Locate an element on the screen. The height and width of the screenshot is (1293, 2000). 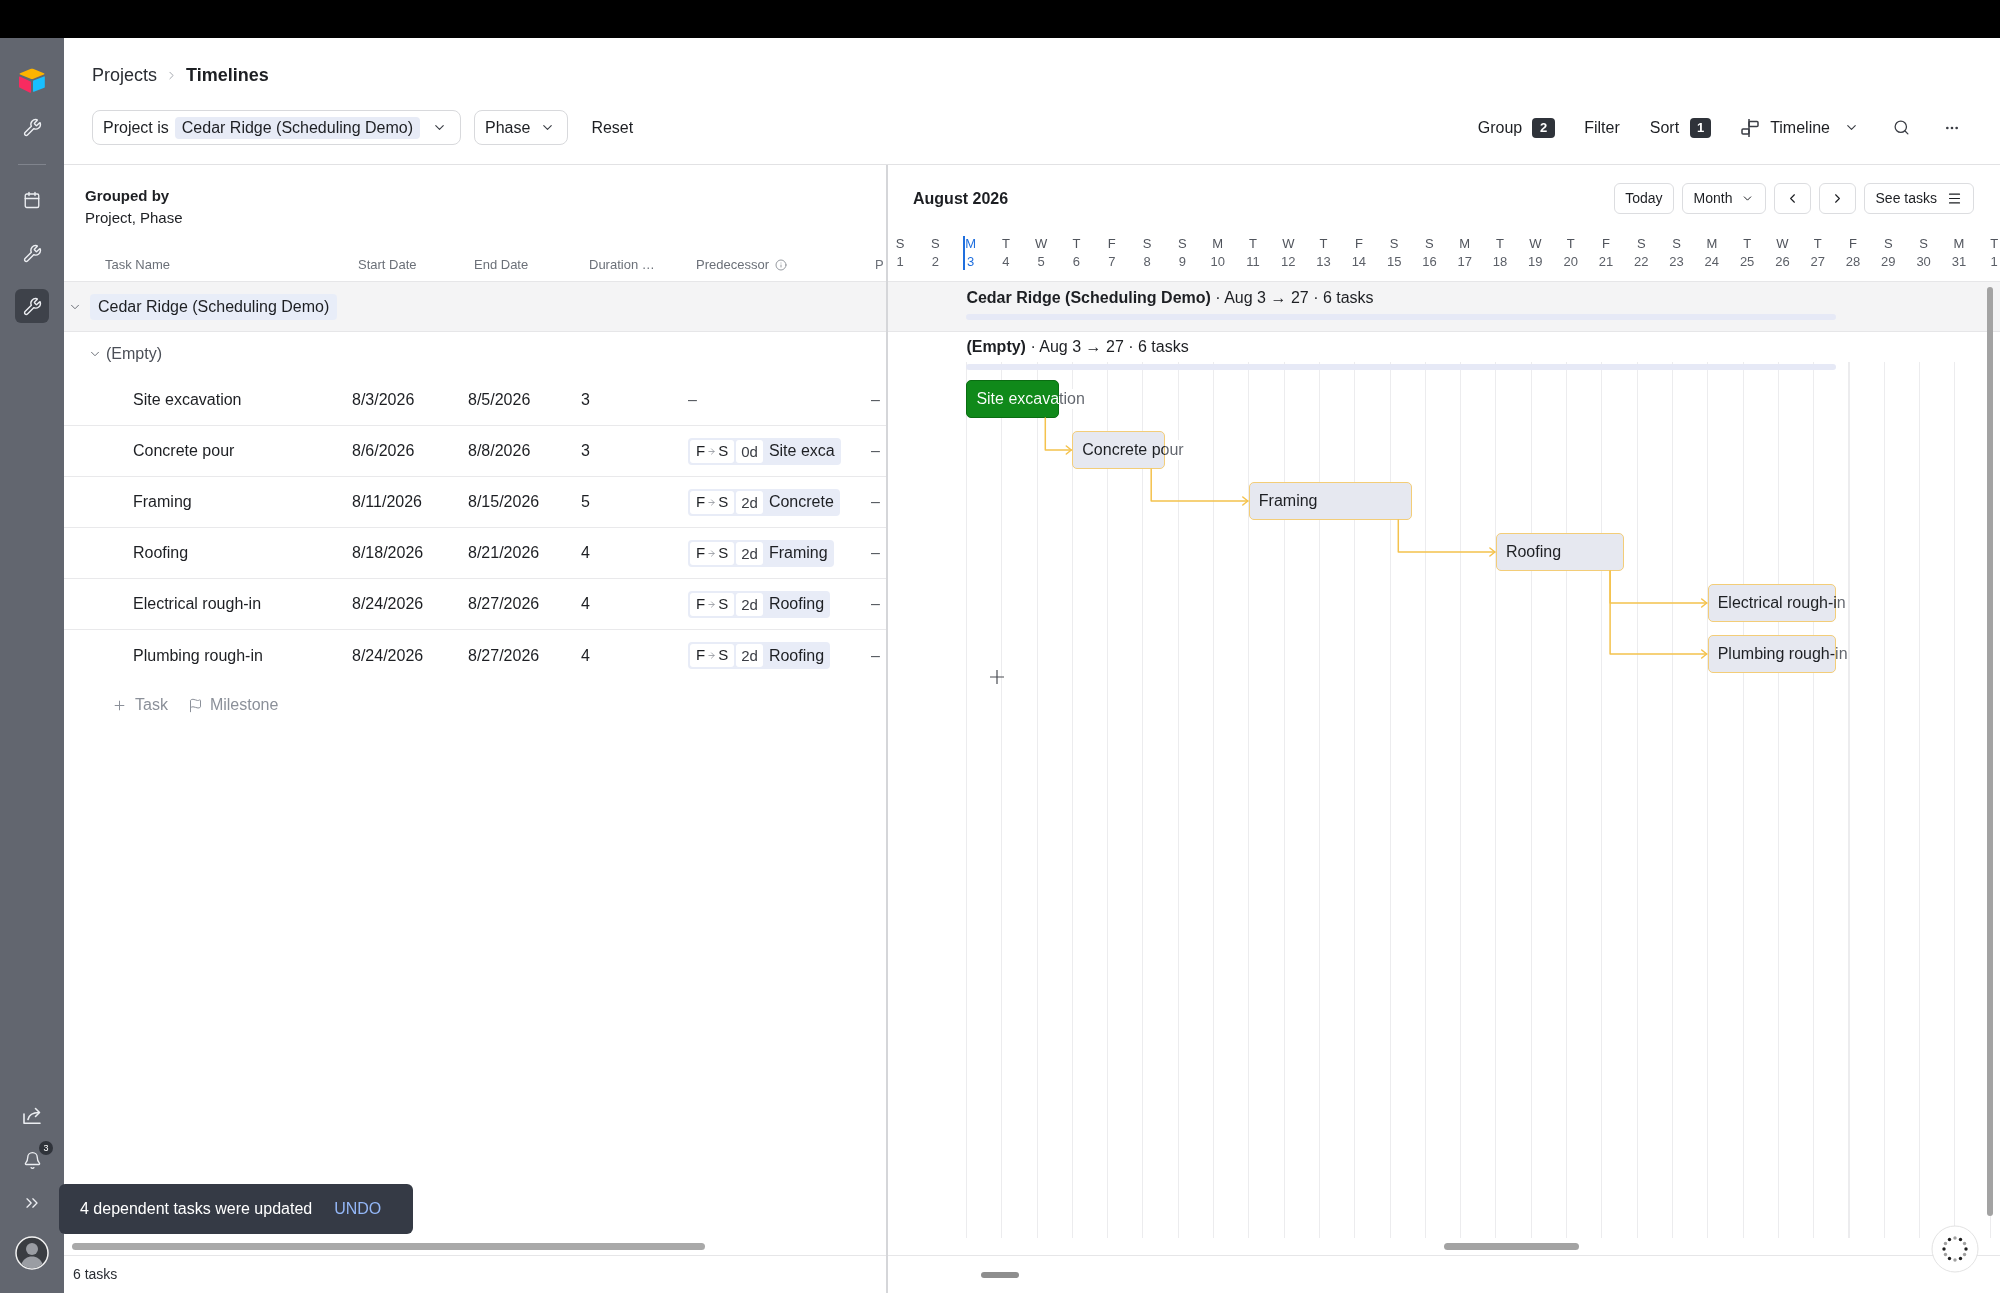
vertical-scrollbar is located at coordinates (1990, 751).